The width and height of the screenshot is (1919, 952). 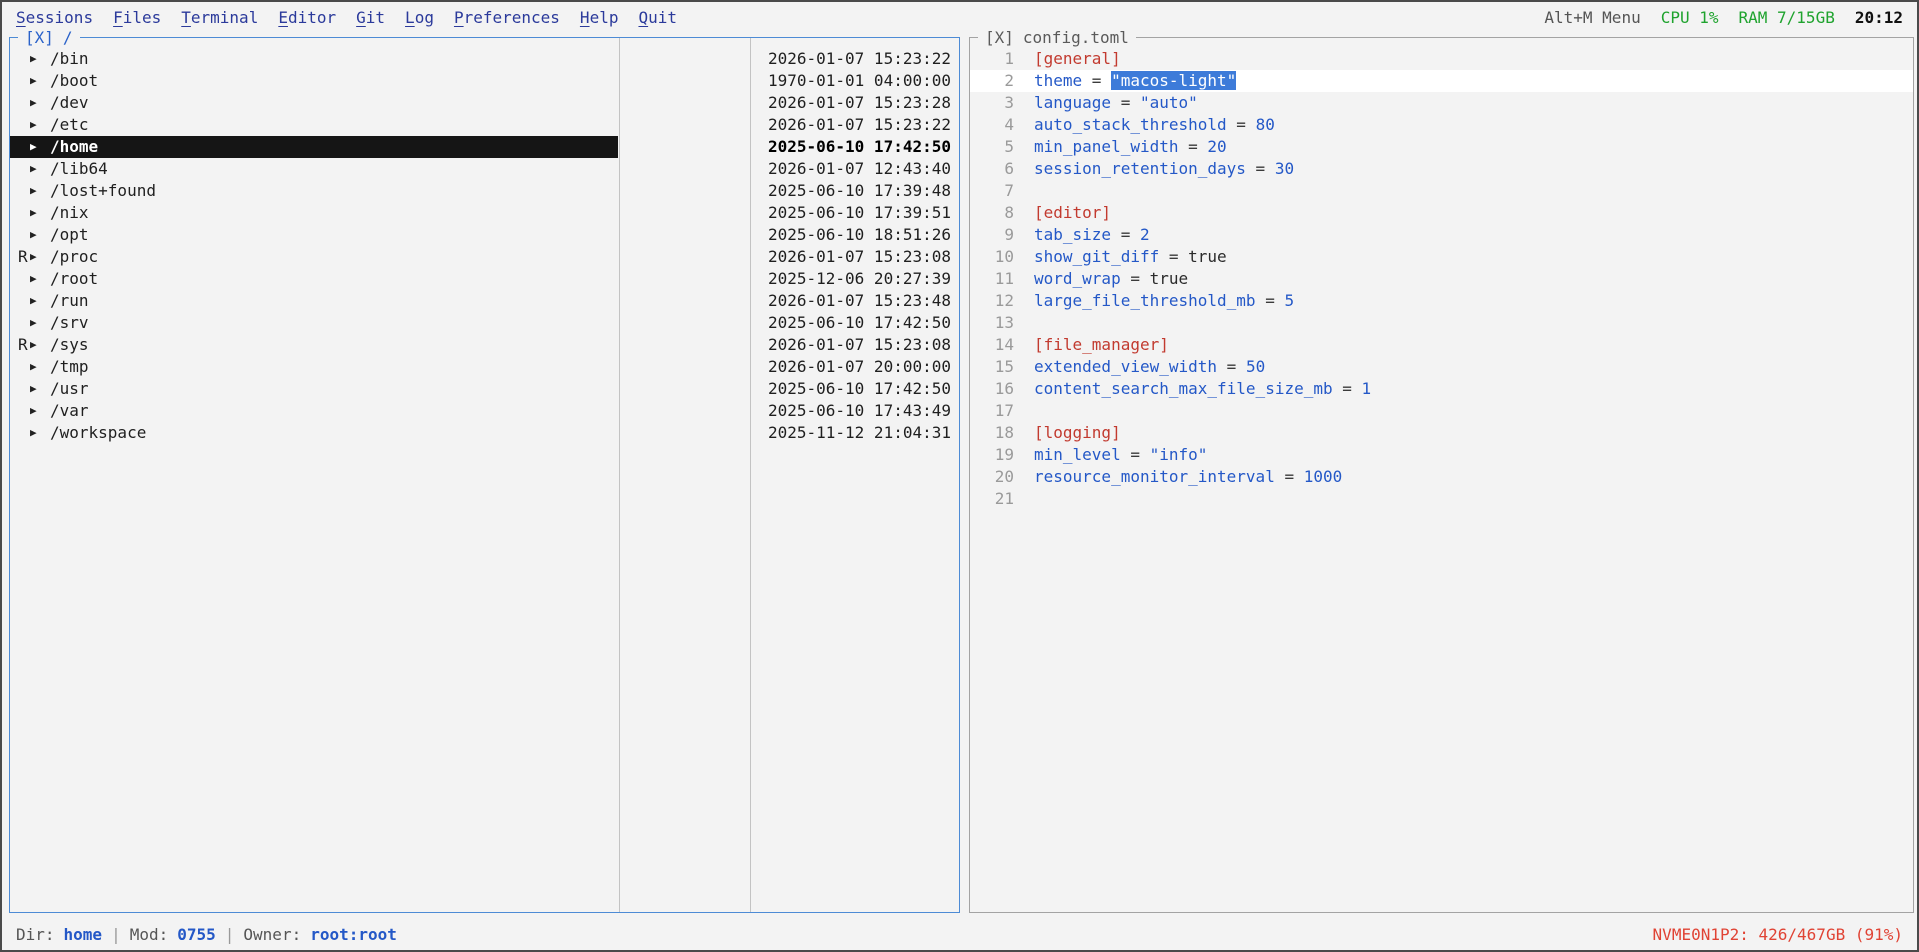 What do you see at coordinates (1441, 81) in the screenshot?
I see `editor-line: 2 theme = "macos-light"` at bounding box center [1441, 81].